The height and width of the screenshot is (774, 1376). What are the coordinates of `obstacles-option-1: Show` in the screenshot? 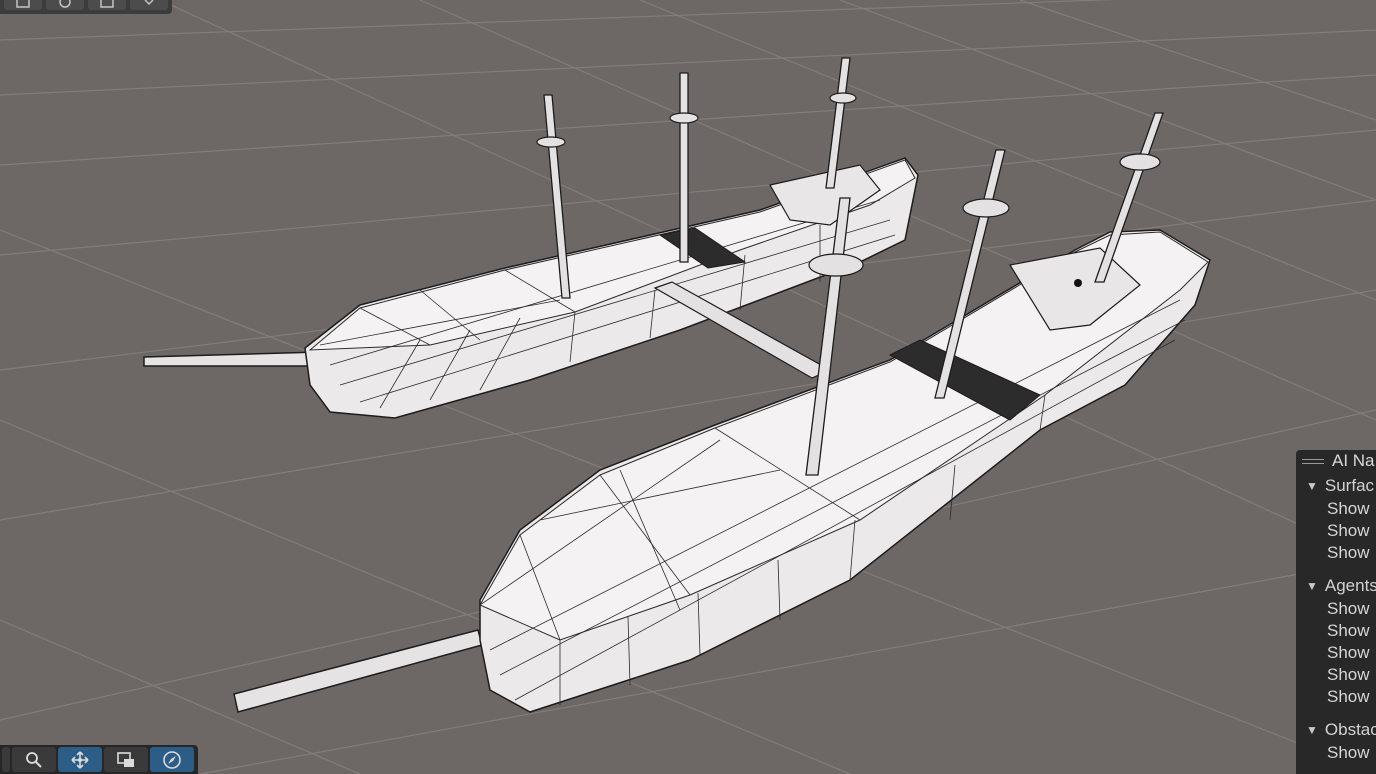 It's located at (1336, 753).